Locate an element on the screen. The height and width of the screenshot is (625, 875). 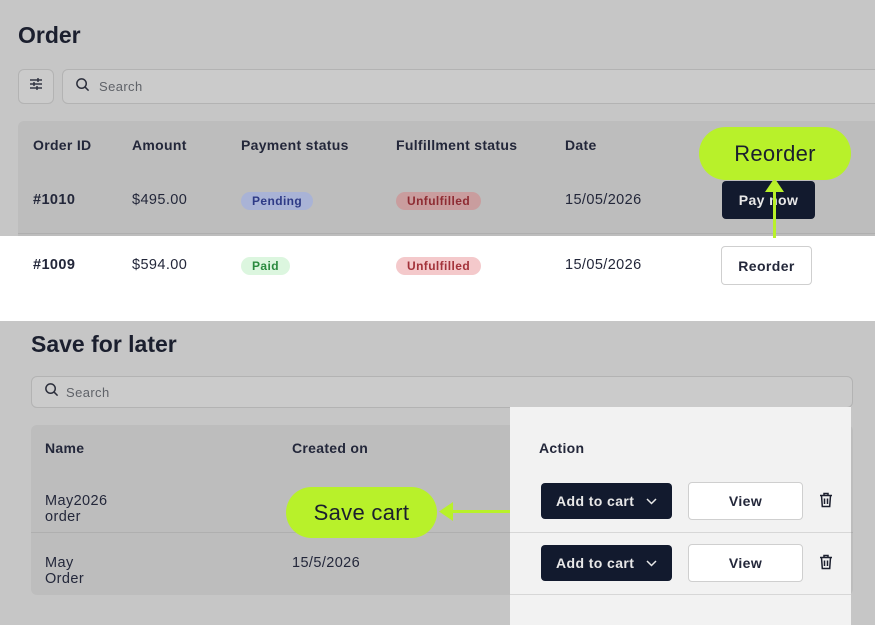
col-name: Name is located at coordinates (65, 448).